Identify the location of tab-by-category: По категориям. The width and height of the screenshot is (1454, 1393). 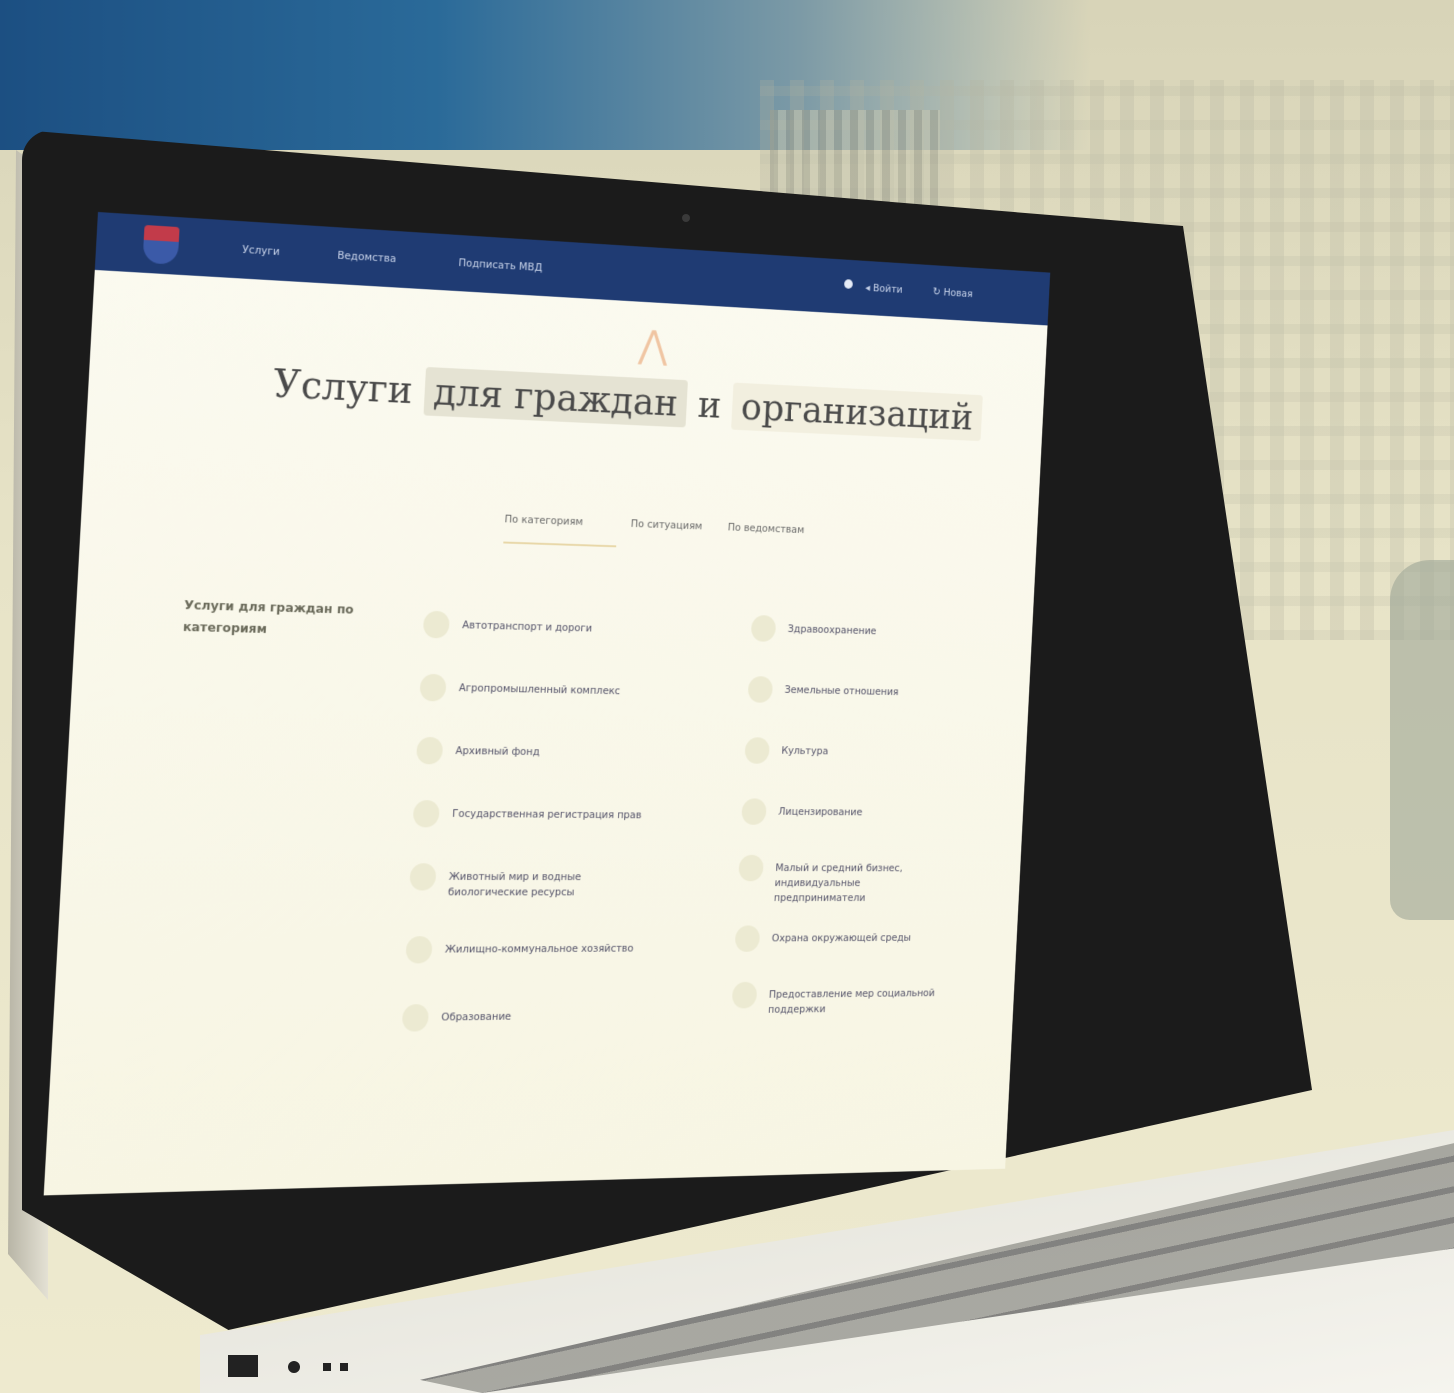
(543, 520).